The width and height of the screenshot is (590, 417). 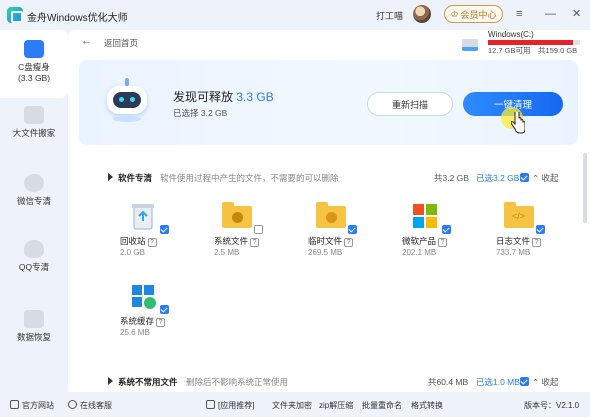 What do you see at coordinates (135, 332) in the screenshot?
I see `item-size: 25.6 MB` at bounding box center [135, 332].